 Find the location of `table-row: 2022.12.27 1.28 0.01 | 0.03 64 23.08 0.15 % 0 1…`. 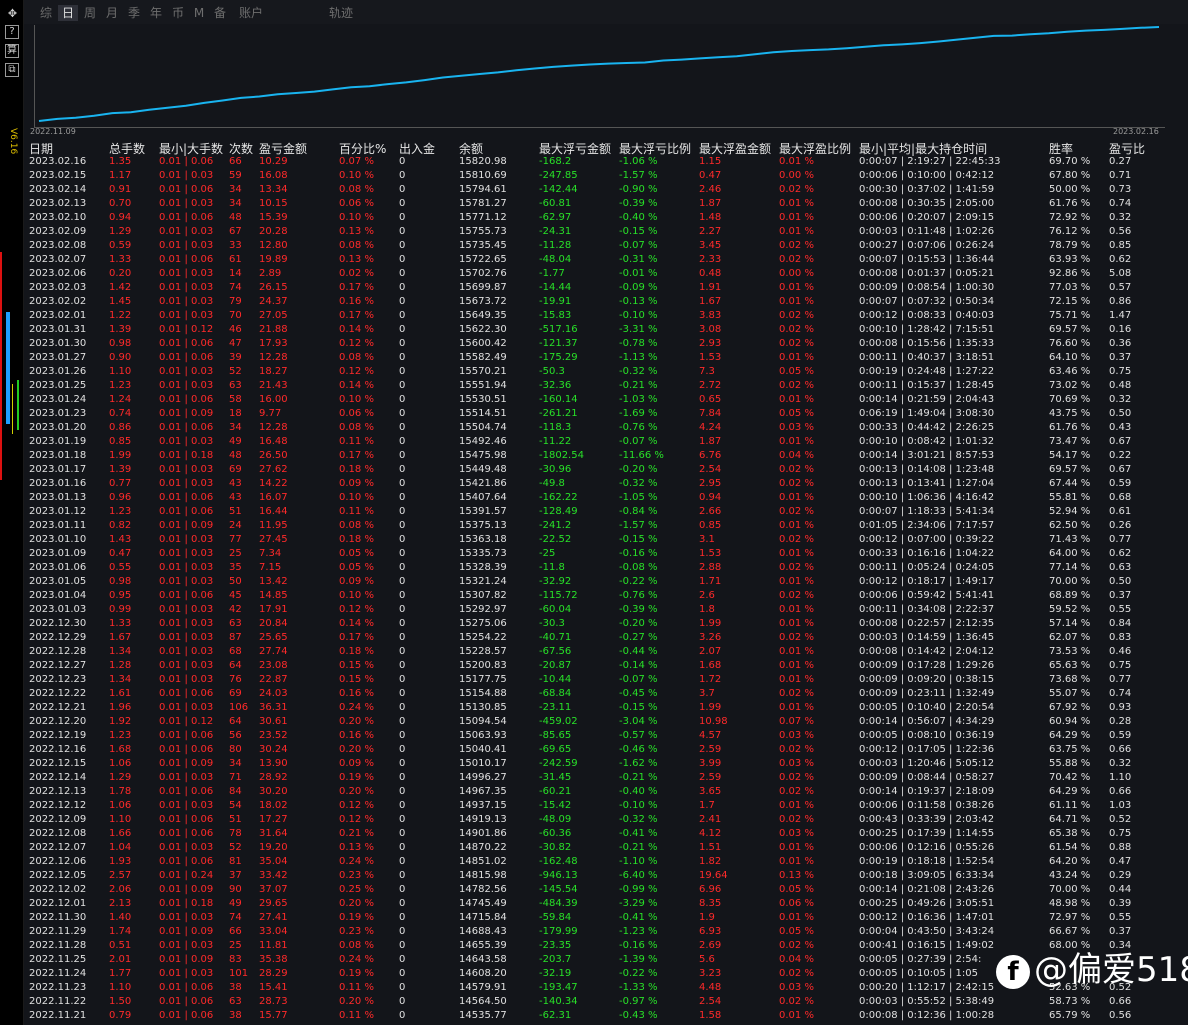

table-row: 2022.12.27 1.28 0.01 | 0.03 64 23.08 0.15 % 0 1… is located at coordinates (606, 666).